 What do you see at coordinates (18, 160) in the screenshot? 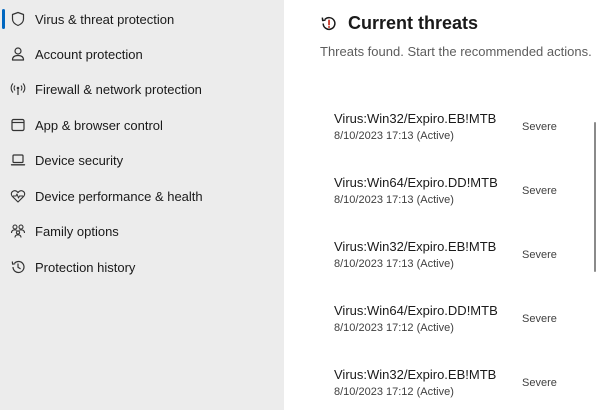
I see `laptop-icon` at bounding box center [18, 160].